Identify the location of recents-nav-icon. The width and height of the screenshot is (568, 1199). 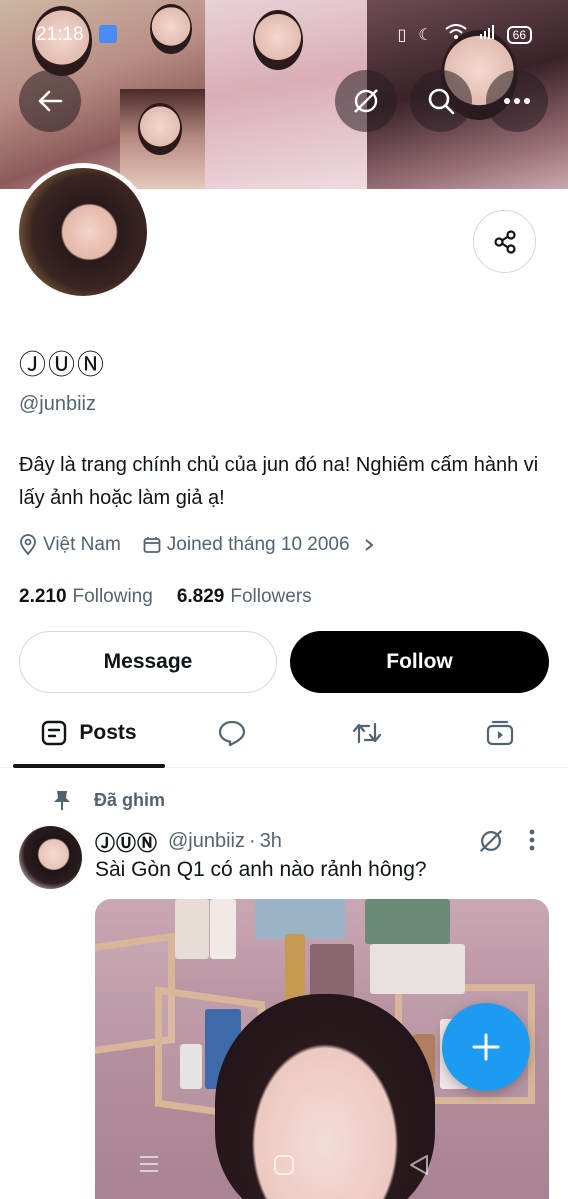
(149, 1164).